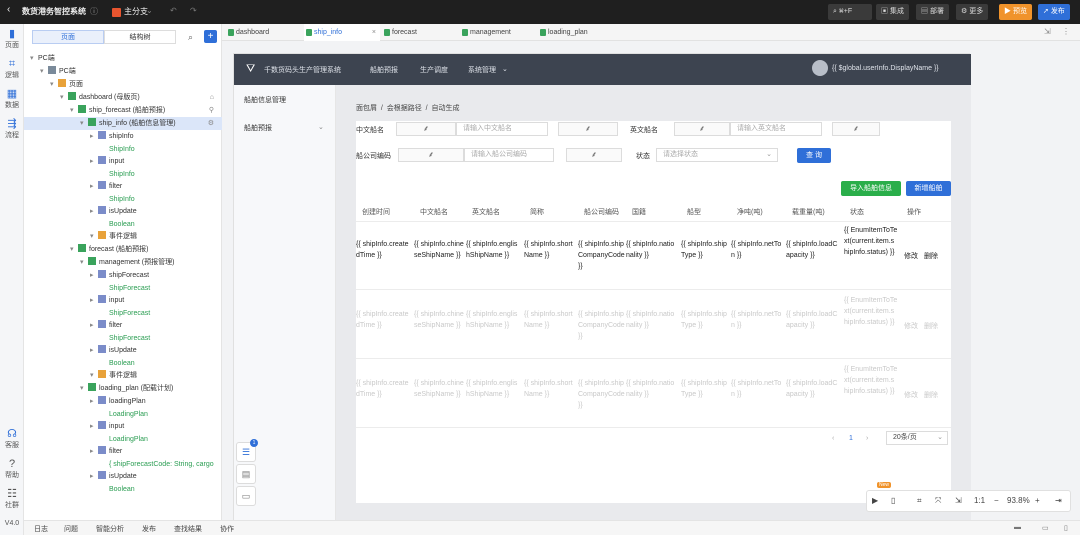 This screenshot has width=1080, height=535. What do you see at coordinates (892, 12) in the screenshot?
I see `integrate-button: ▣ 集成` at bounding box center [892, 12].